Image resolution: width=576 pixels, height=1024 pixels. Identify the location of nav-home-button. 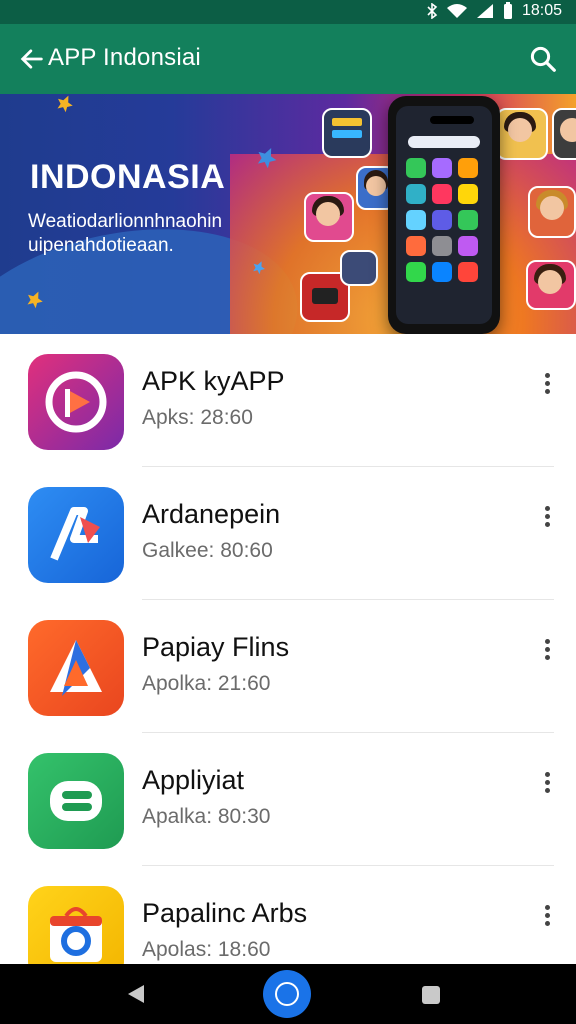
(287, 994).